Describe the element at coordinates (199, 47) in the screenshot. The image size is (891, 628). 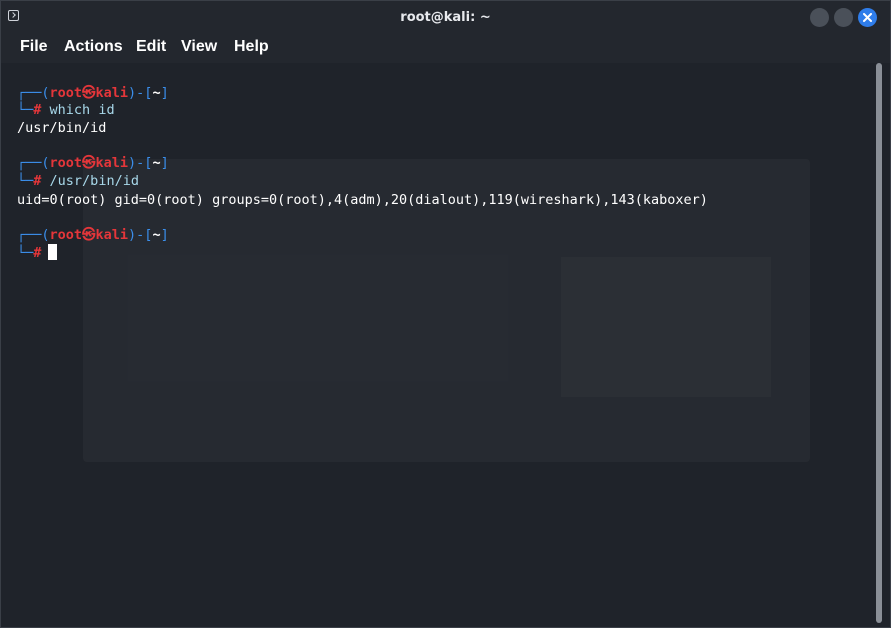
I see `menu-view: View` at that location.